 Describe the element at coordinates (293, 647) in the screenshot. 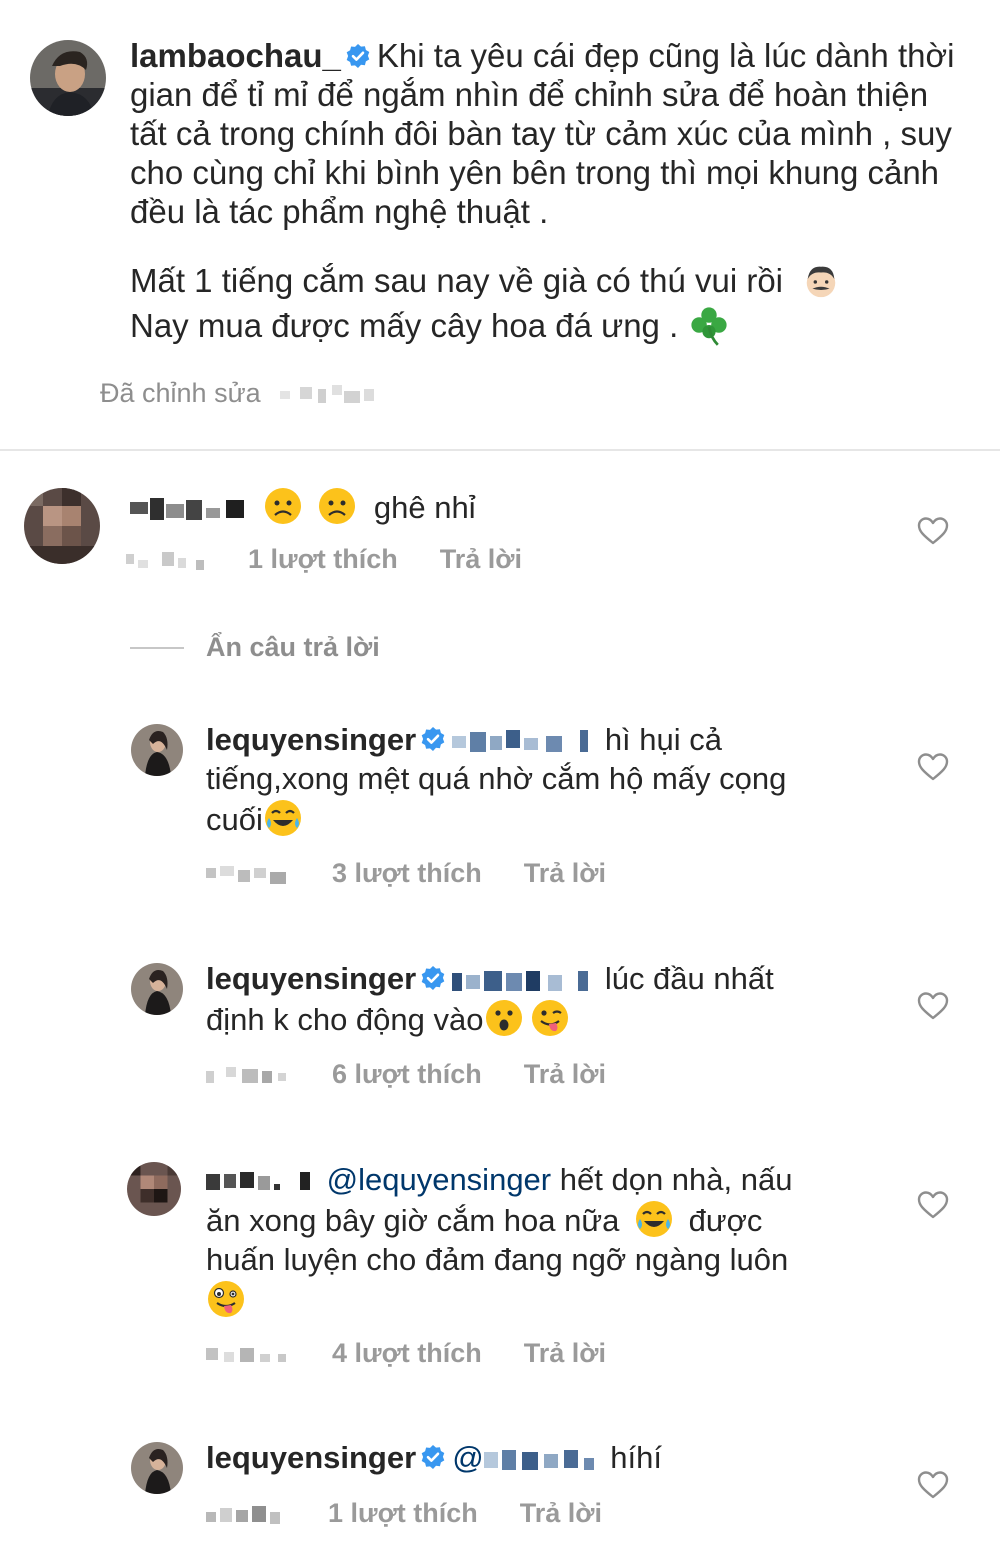

I see `hide-replies-label: Ẩn câu trả lời` at that location.